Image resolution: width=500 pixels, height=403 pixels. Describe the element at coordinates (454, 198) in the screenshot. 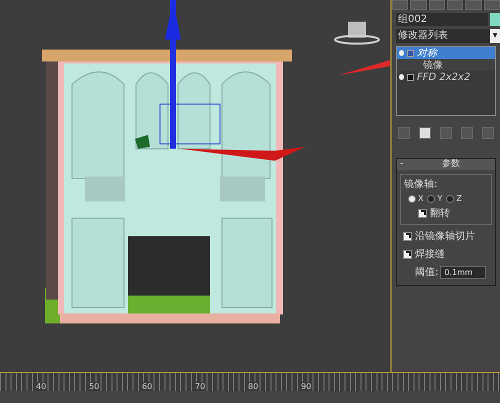

I see `axis-radio: Z` at that location.